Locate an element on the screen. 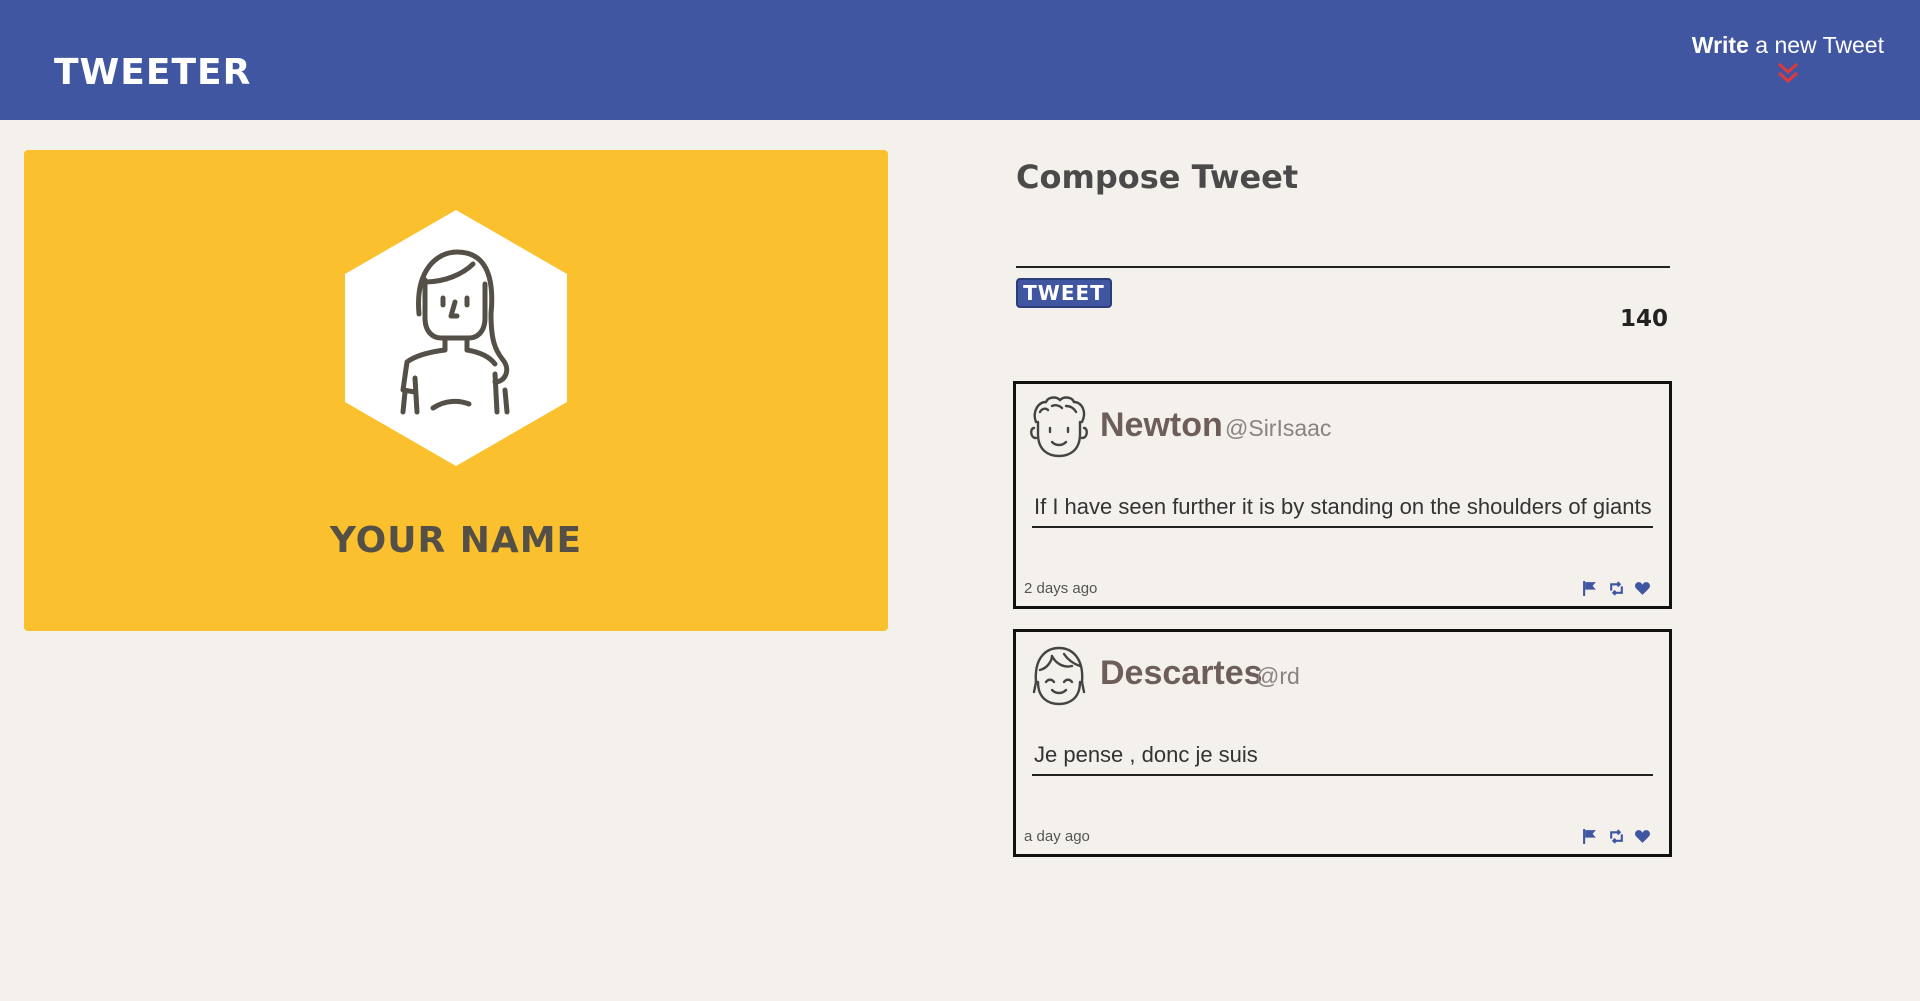 The image size is (1920, 1001). character-counter: 140 is located at coordinates (1643, 319).